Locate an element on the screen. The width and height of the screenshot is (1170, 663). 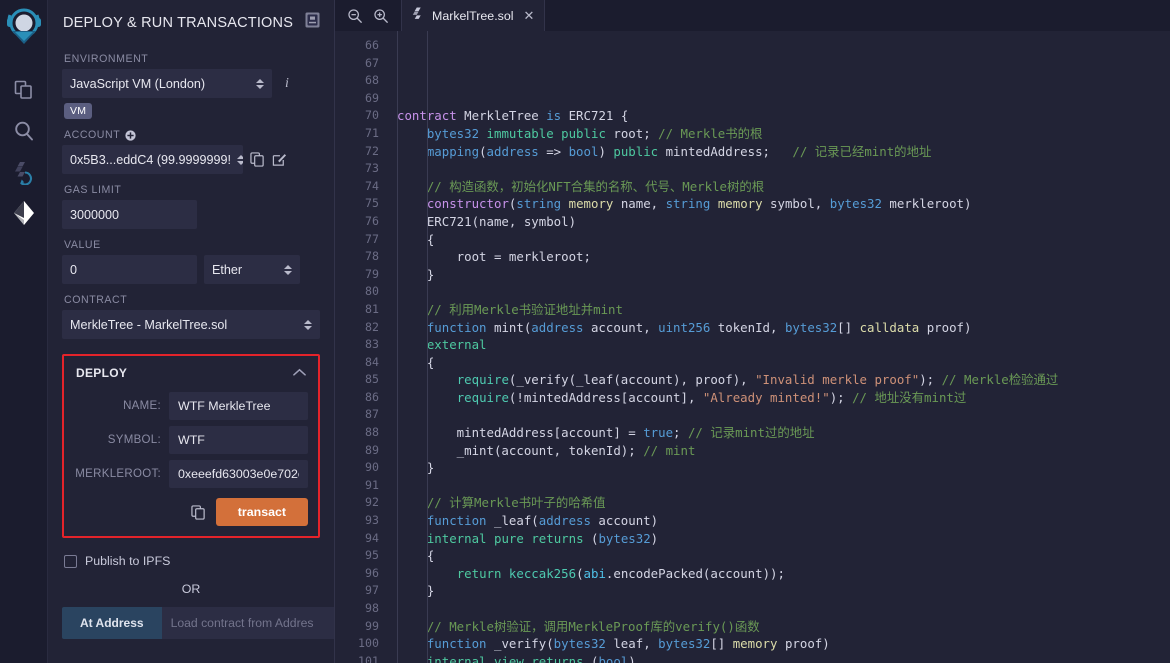
remix-logo is located at coordinates (24, 29).